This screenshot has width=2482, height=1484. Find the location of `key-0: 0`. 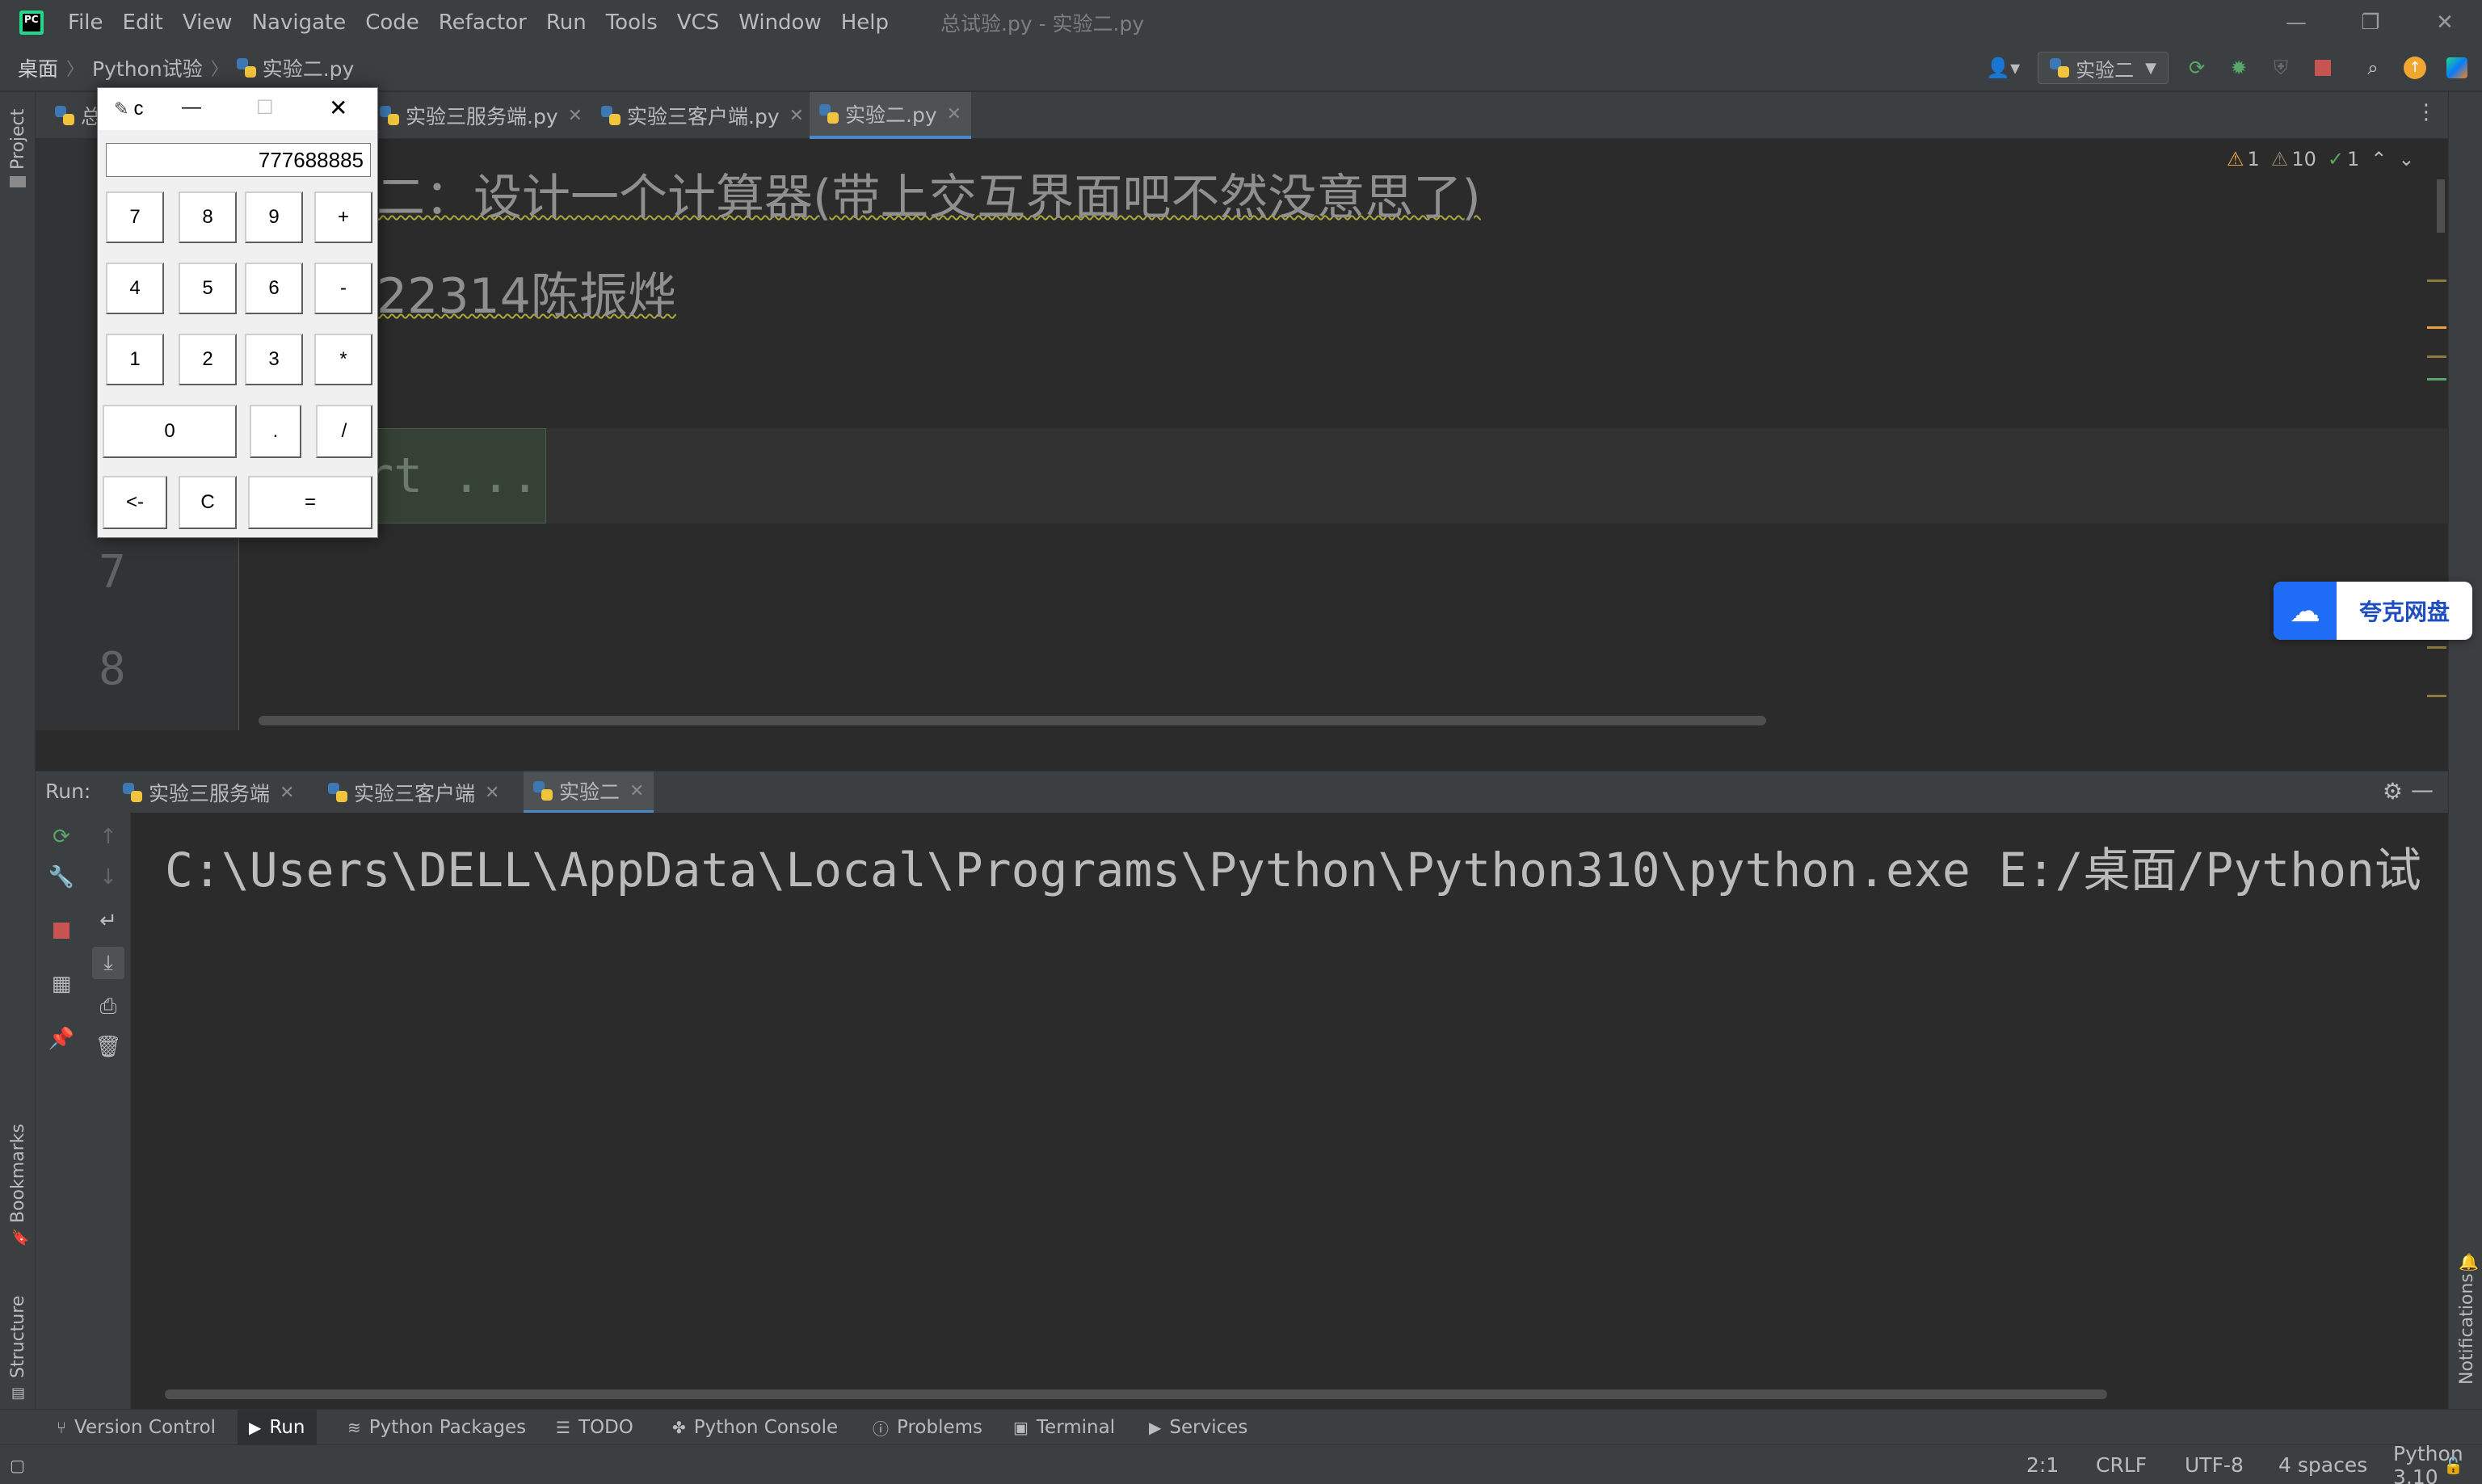

key-0: 0 is located at coordinates (170, 431).